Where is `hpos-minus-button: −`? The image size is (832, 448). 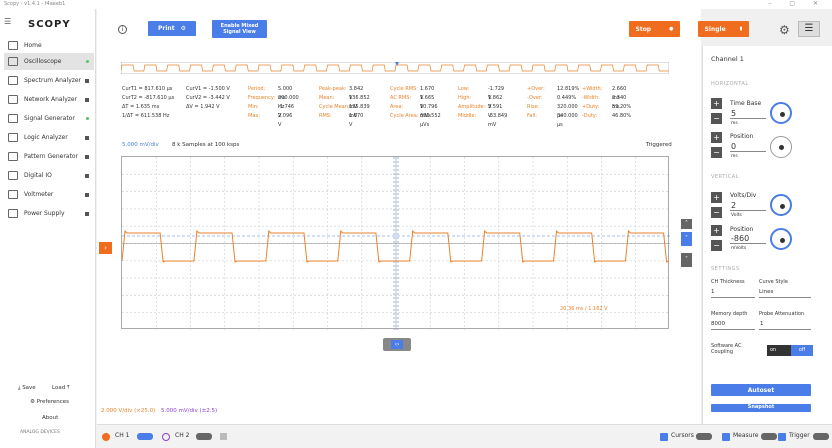 hpos-minus-button: − is located at coordinates (716, 152).